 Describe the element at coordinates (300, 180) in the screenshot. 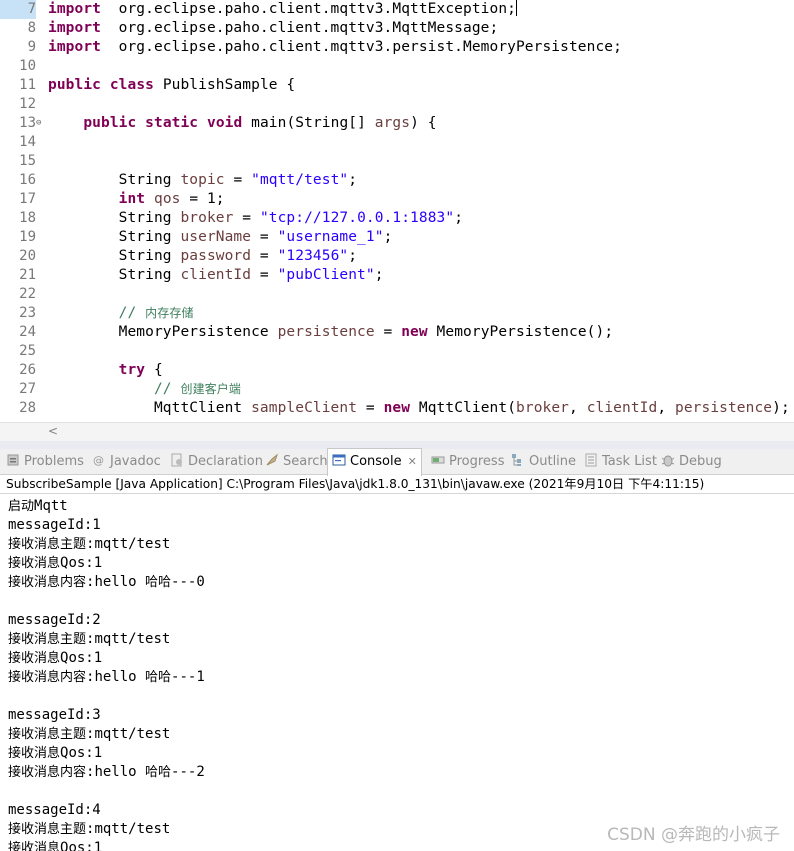

I see `code-token: "mqtt/test"` at that location.